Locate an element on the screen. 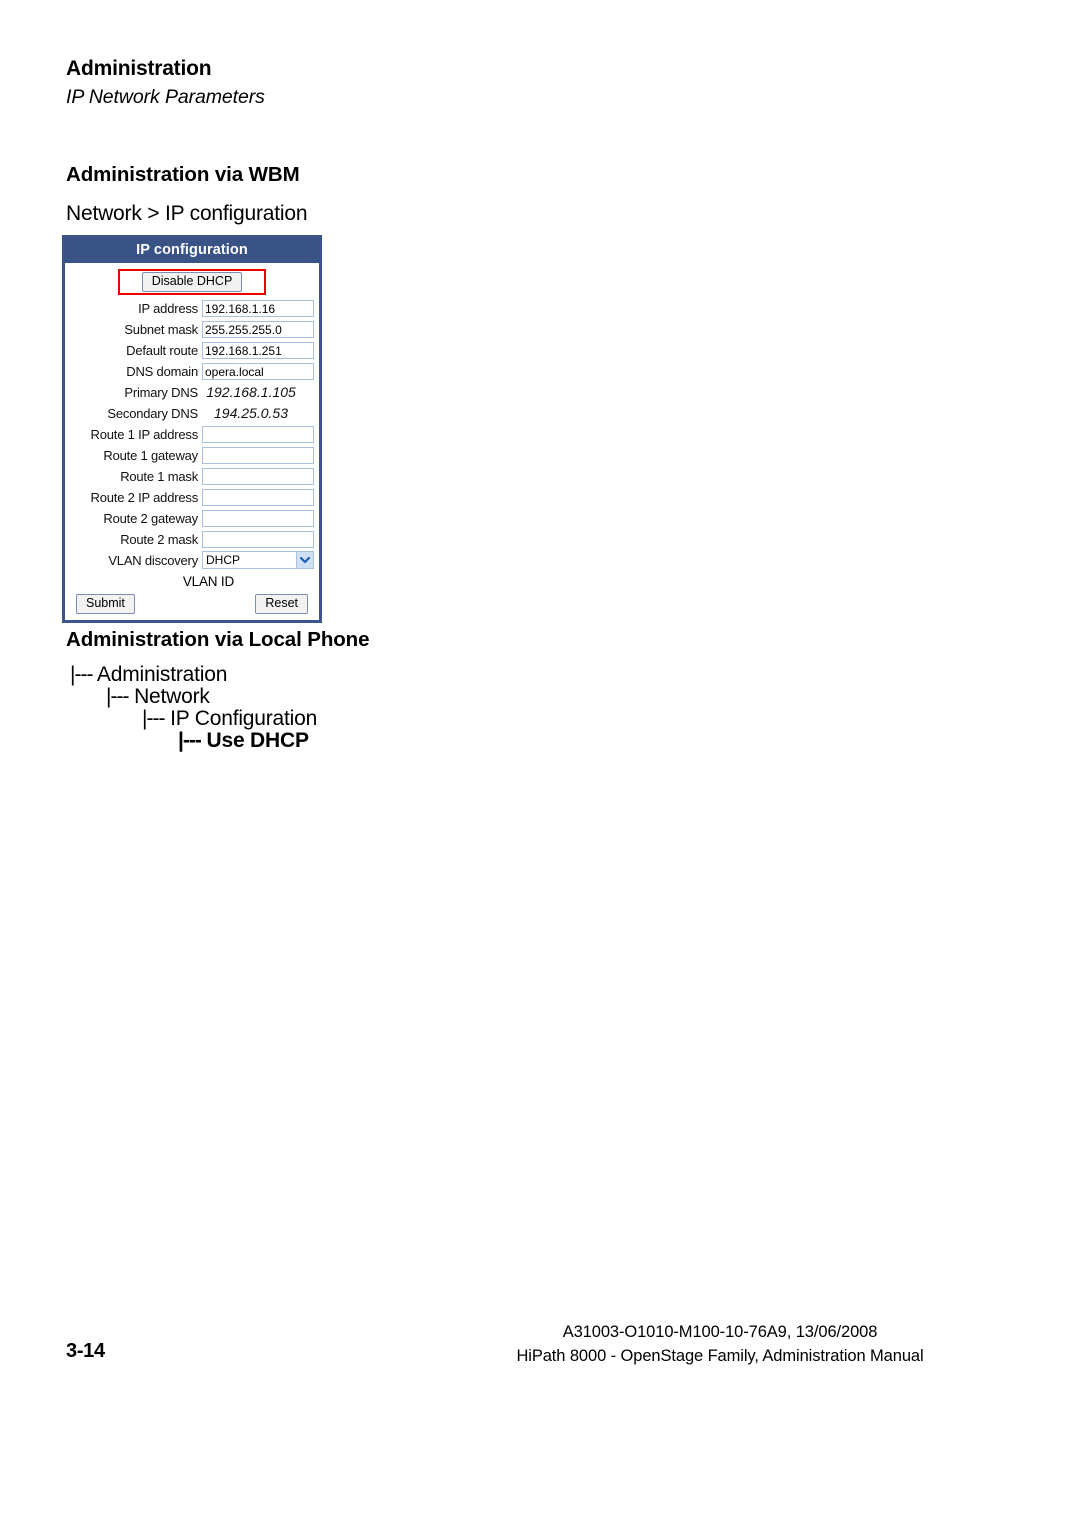 This screenshot has width=1080, height=1528. heading-administration-via-wbm: Administration via WBM is located at coordinates (183, 174).